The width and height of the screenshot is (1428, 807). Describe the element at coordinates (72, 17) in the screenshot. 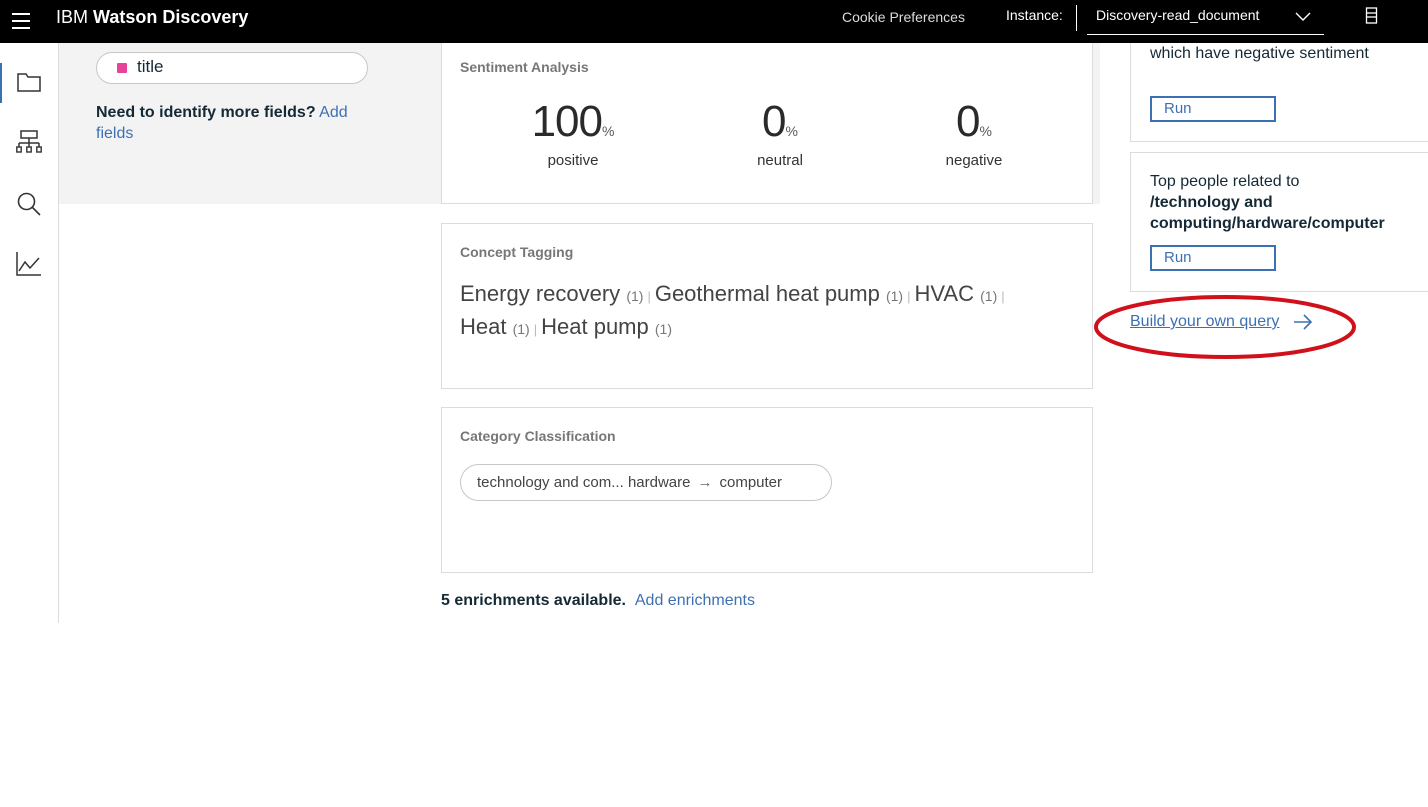

I see `brand-prefix: IBM` at that location.